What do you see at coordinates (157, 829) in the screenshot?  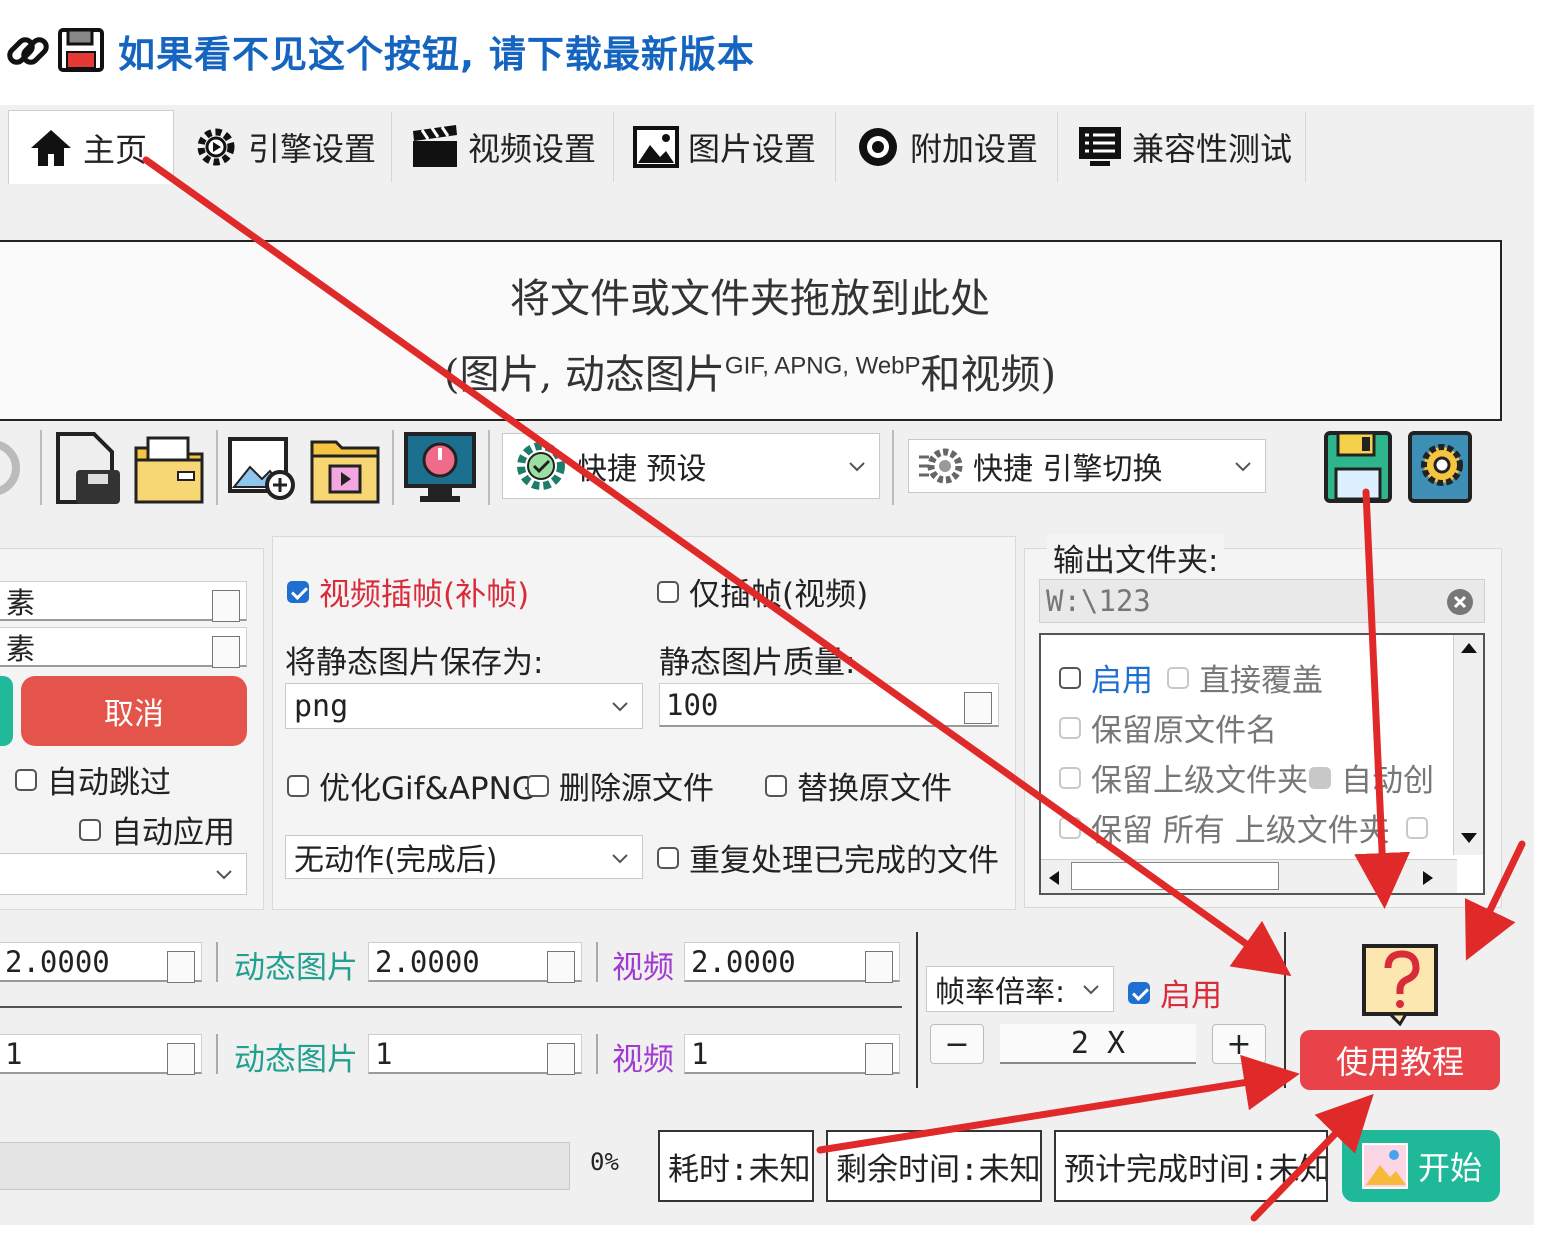 I see `auto-apply-checkbox: 自动应用` at bounding box center [157, 829].